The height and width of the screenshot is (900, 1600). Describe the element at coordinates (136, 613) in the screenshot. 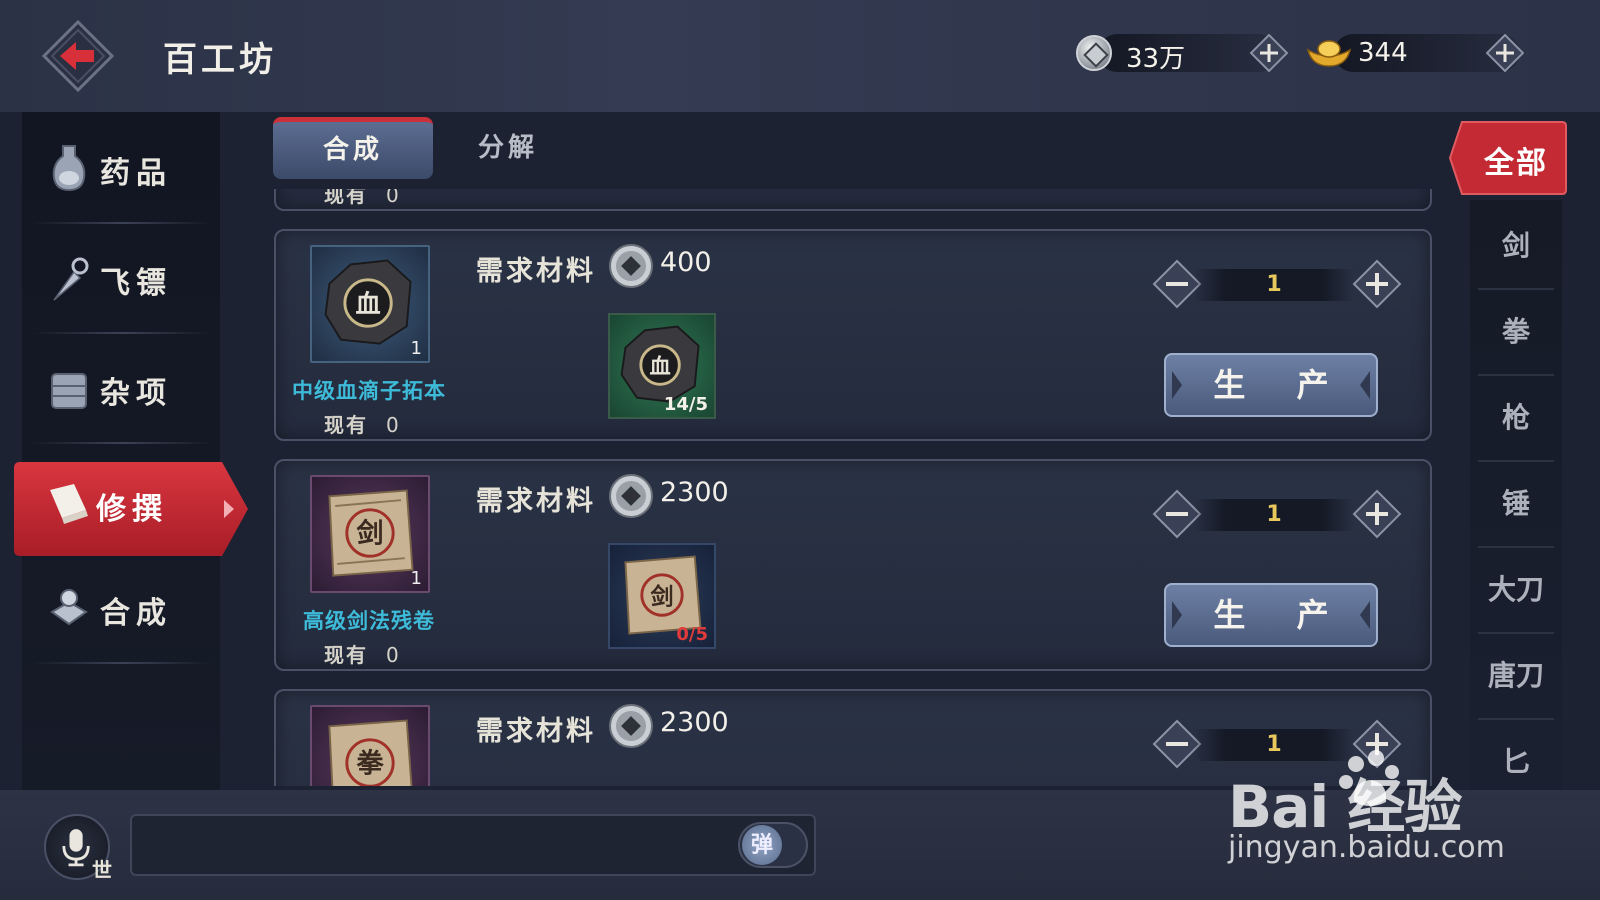

I see `menu-item-label: 合成` at that location.